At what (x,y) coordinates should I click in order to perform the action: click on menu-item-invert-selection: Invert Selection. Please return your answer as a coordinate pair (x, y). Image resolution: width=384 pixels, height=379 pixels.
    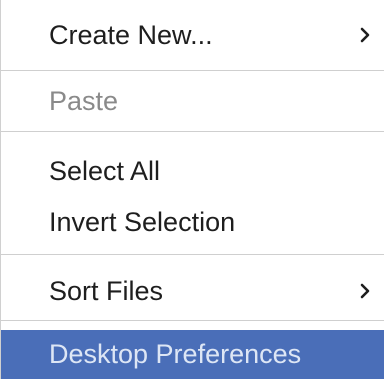
    Looking at the image, I should click on (192, 222).